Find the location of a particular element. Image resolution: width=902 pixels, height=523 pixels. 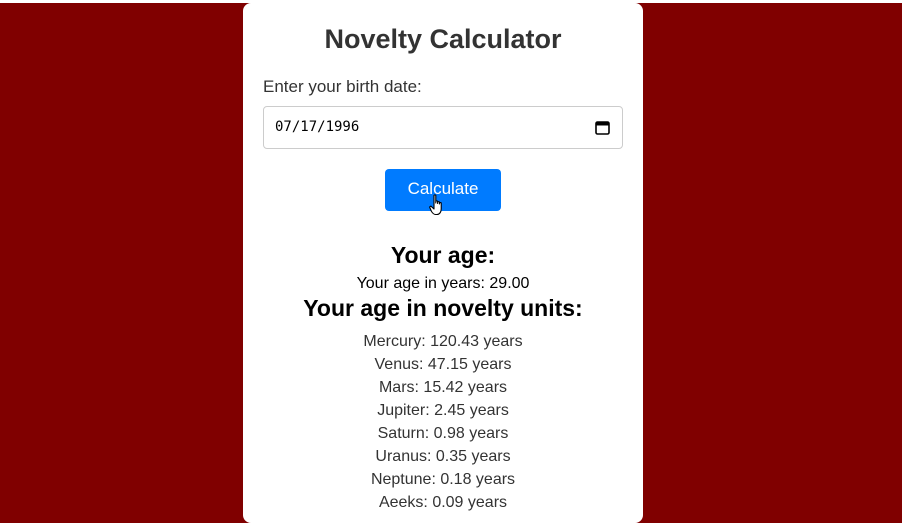

planet-age-uranus: Uranus: 0.35 years is located at coordinates (443, 456).